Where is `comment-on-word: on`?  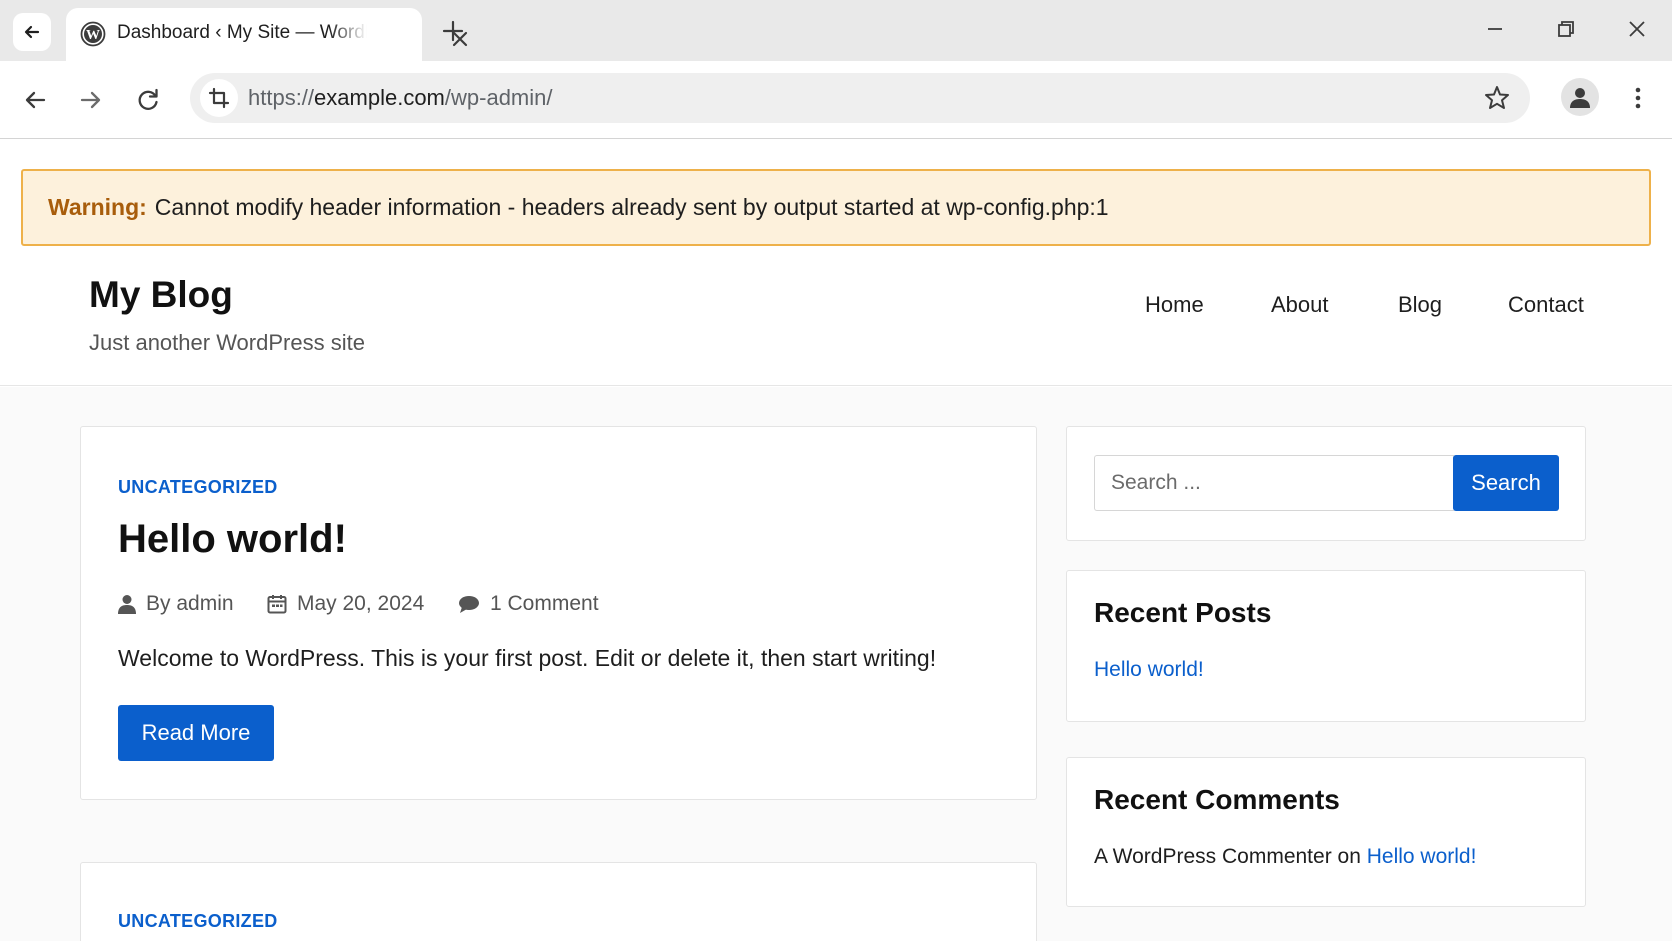
comment-on-word: on is located at coordinates (1349, 856).